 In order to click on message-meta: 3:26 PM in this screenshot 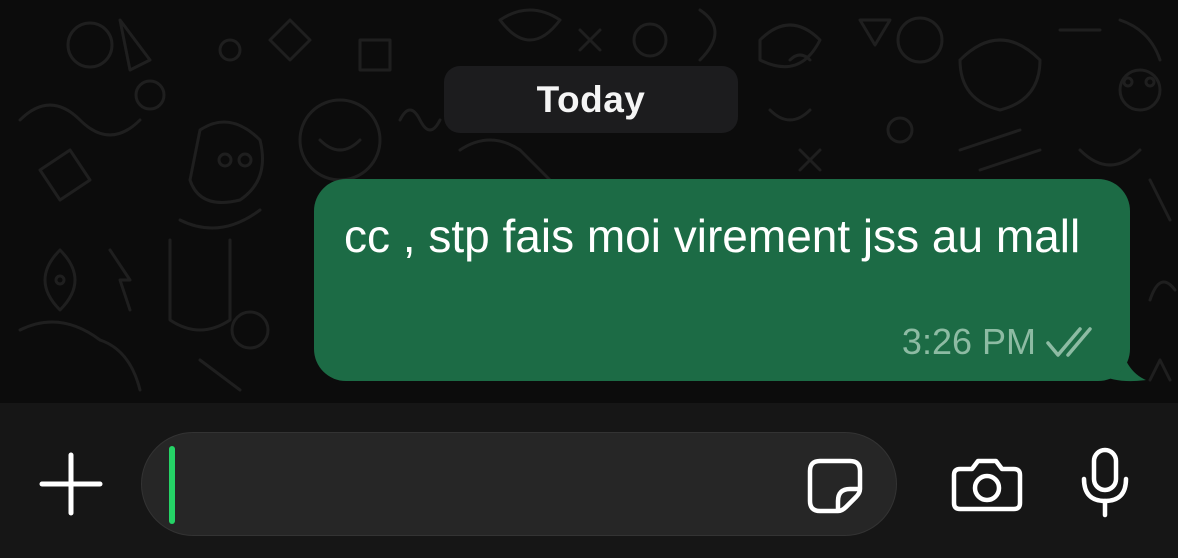, I will do `click(1002, 342)`.